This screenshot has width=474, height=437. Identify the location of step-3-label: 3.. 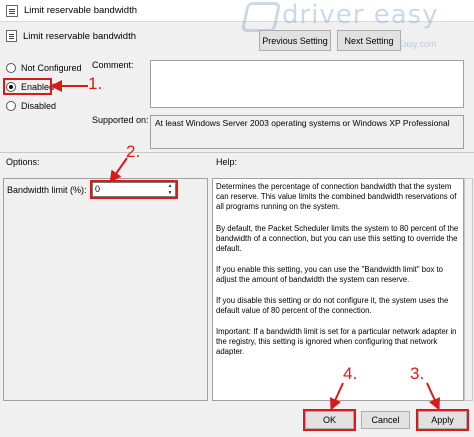
(417, 373).